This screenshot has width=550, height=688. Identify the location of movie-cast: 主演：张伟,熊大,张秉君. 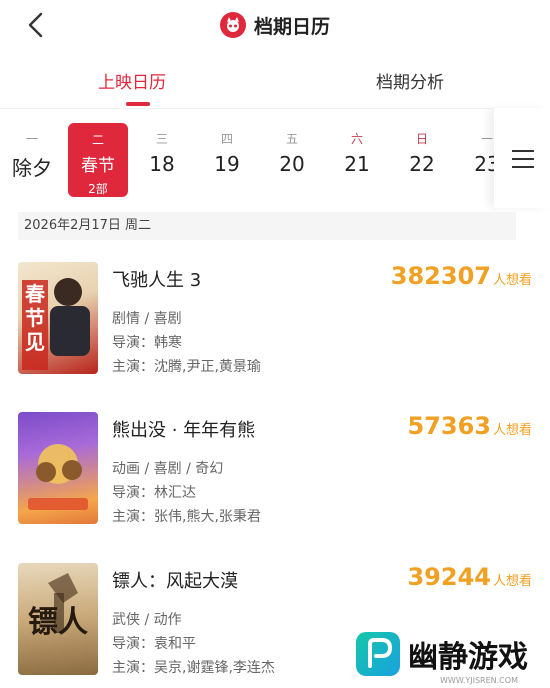
(186, 517).